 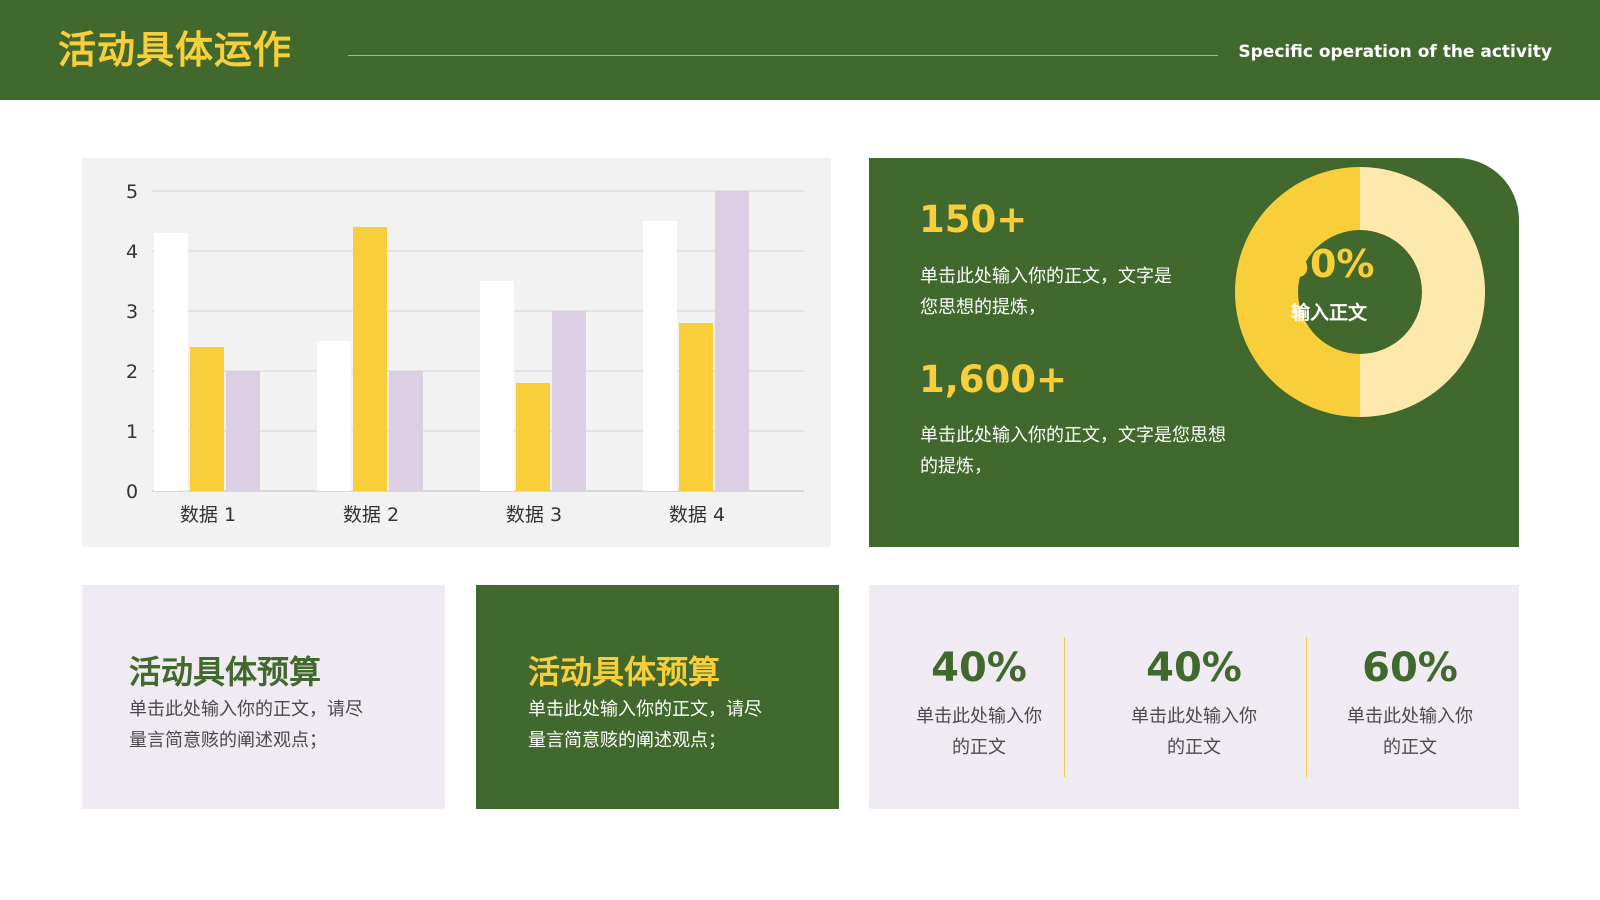 What do you see at coordinates (1297, 292) in the screenshot?
I see `donut-filled-segment` at bounding box center [1297, 292].